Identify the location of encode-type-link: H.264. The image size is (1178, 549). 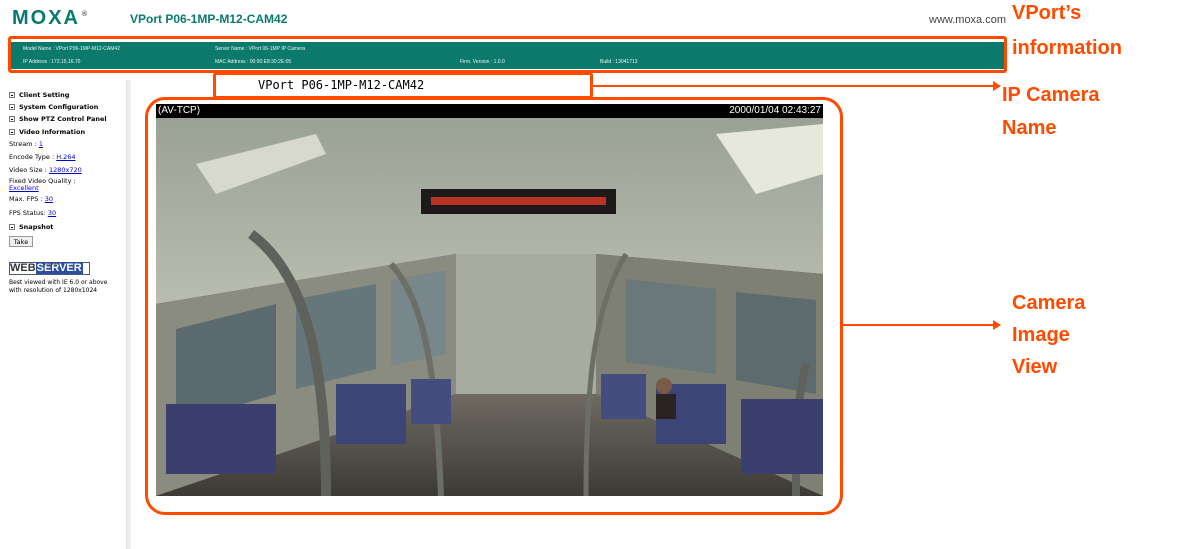
(65, 157).